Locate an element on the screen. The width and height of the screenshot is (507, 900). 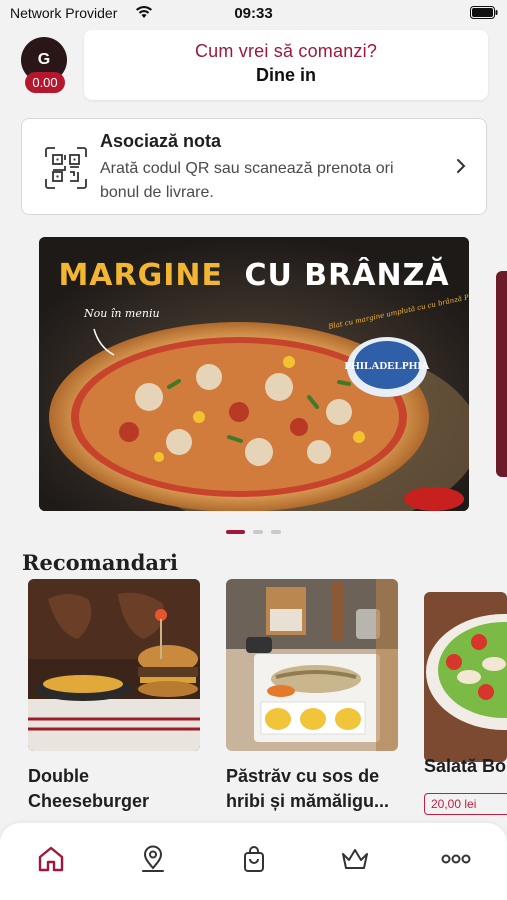
product-name: Double Cheeseburger is located at coordinates (89, 788).